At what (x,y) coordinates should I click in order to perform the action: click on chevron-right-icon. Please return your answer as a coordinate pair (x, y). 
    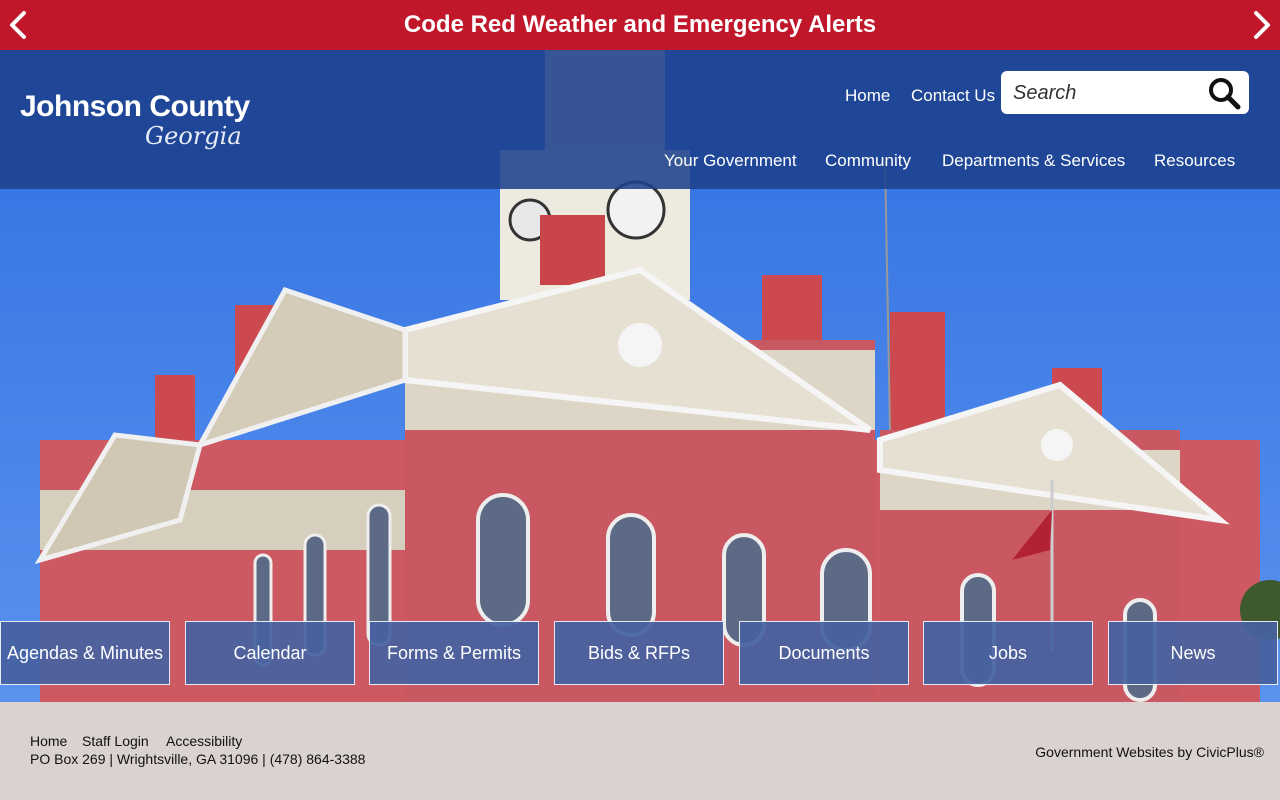
    Looking at the image, I should click on (1260, 25).